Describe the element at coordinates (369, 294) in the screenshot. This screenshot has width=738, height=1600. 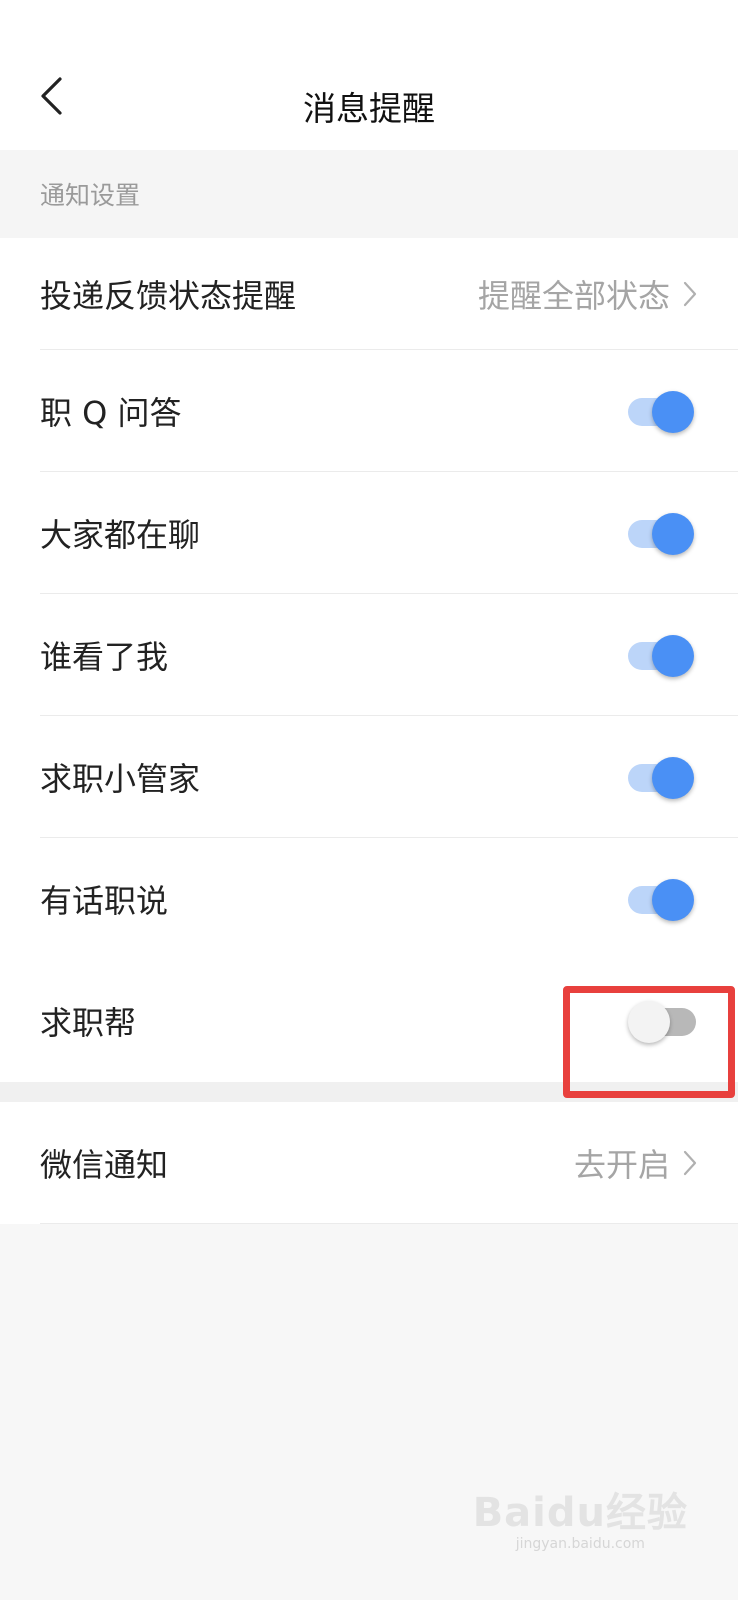
I see `delivery-feedback-row: 投递反馈状态提醒 提醒全部状态` at that location.